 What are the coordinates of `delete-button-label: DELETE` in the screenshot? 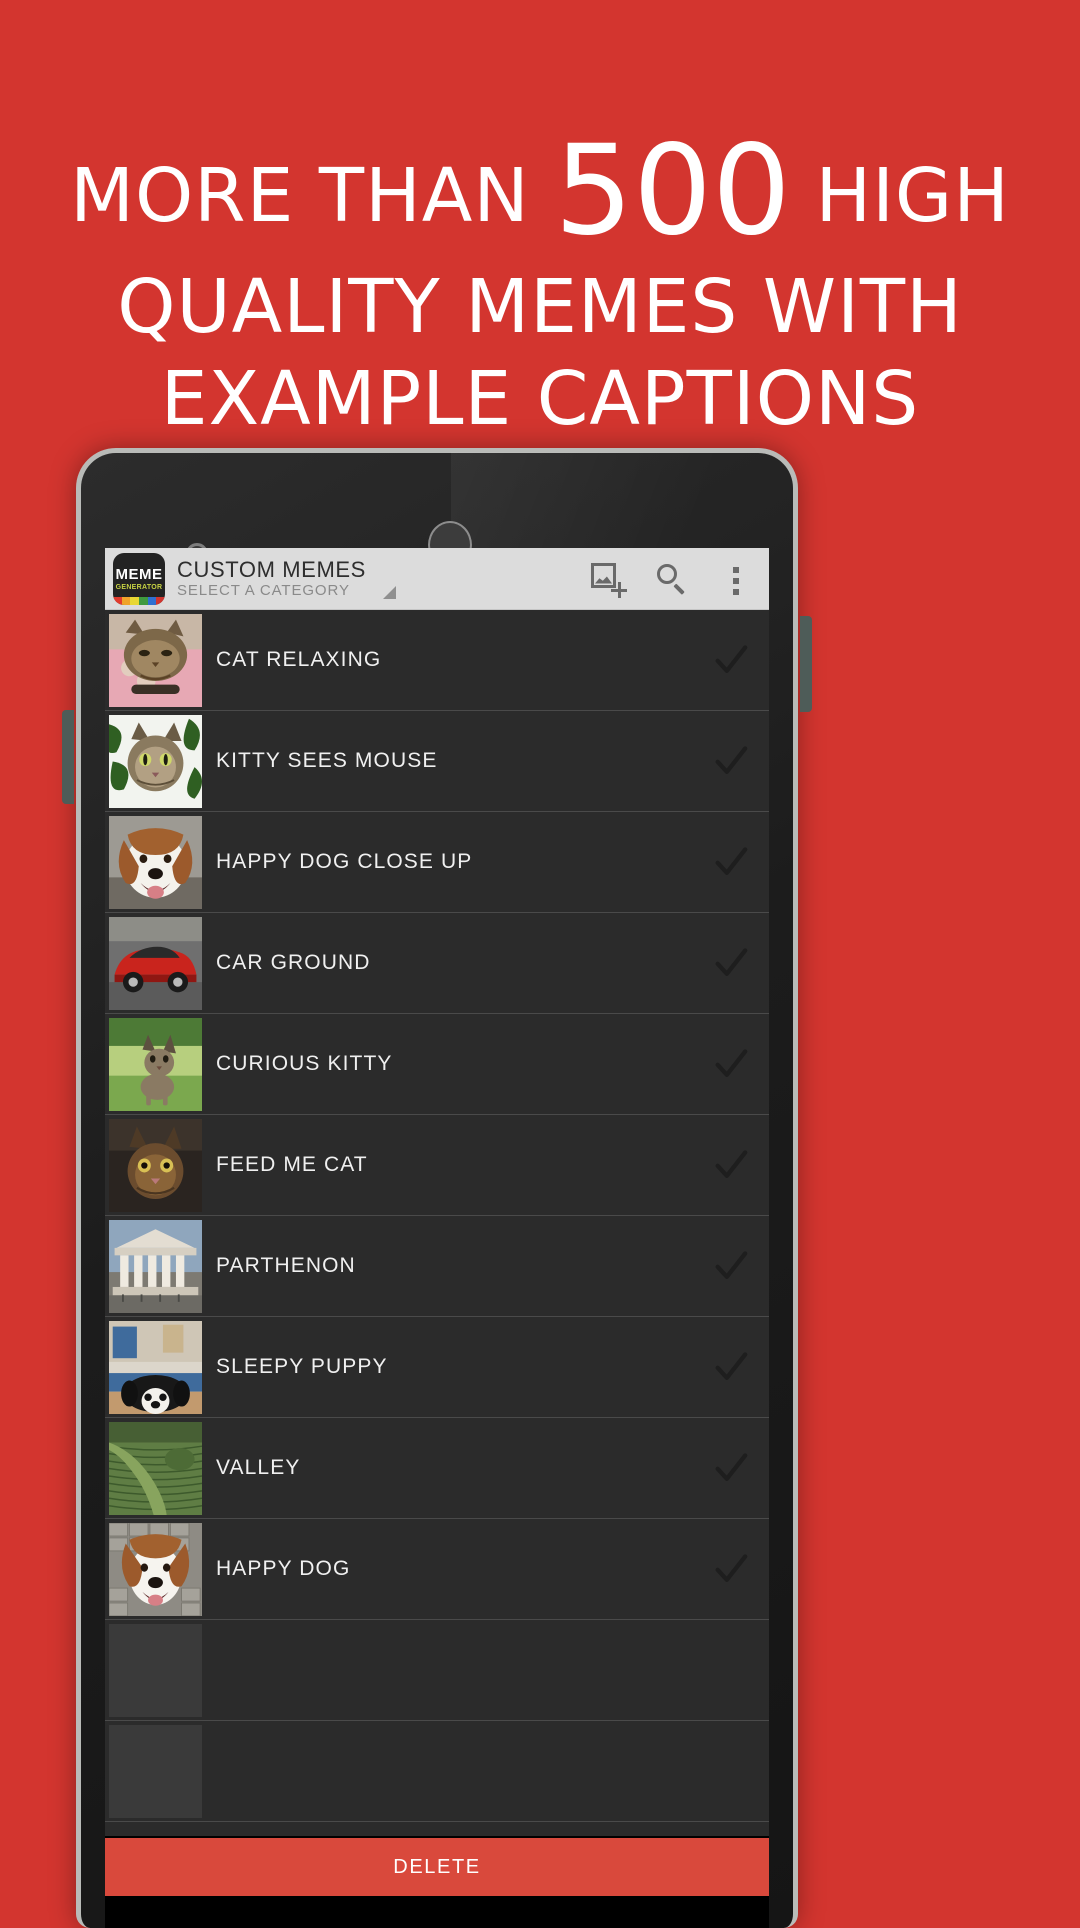 It's located at (437, 1866).